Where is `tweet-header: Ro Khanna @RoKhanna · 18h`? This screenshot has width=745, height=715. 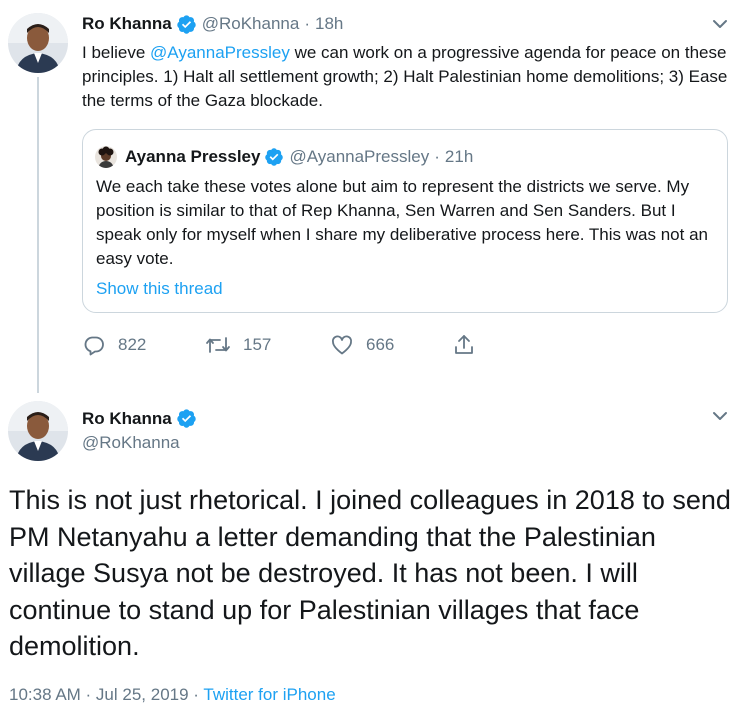
tweet-header: Ro Khanna @RoKhanna · 18h is located at coordinates (212, 24).